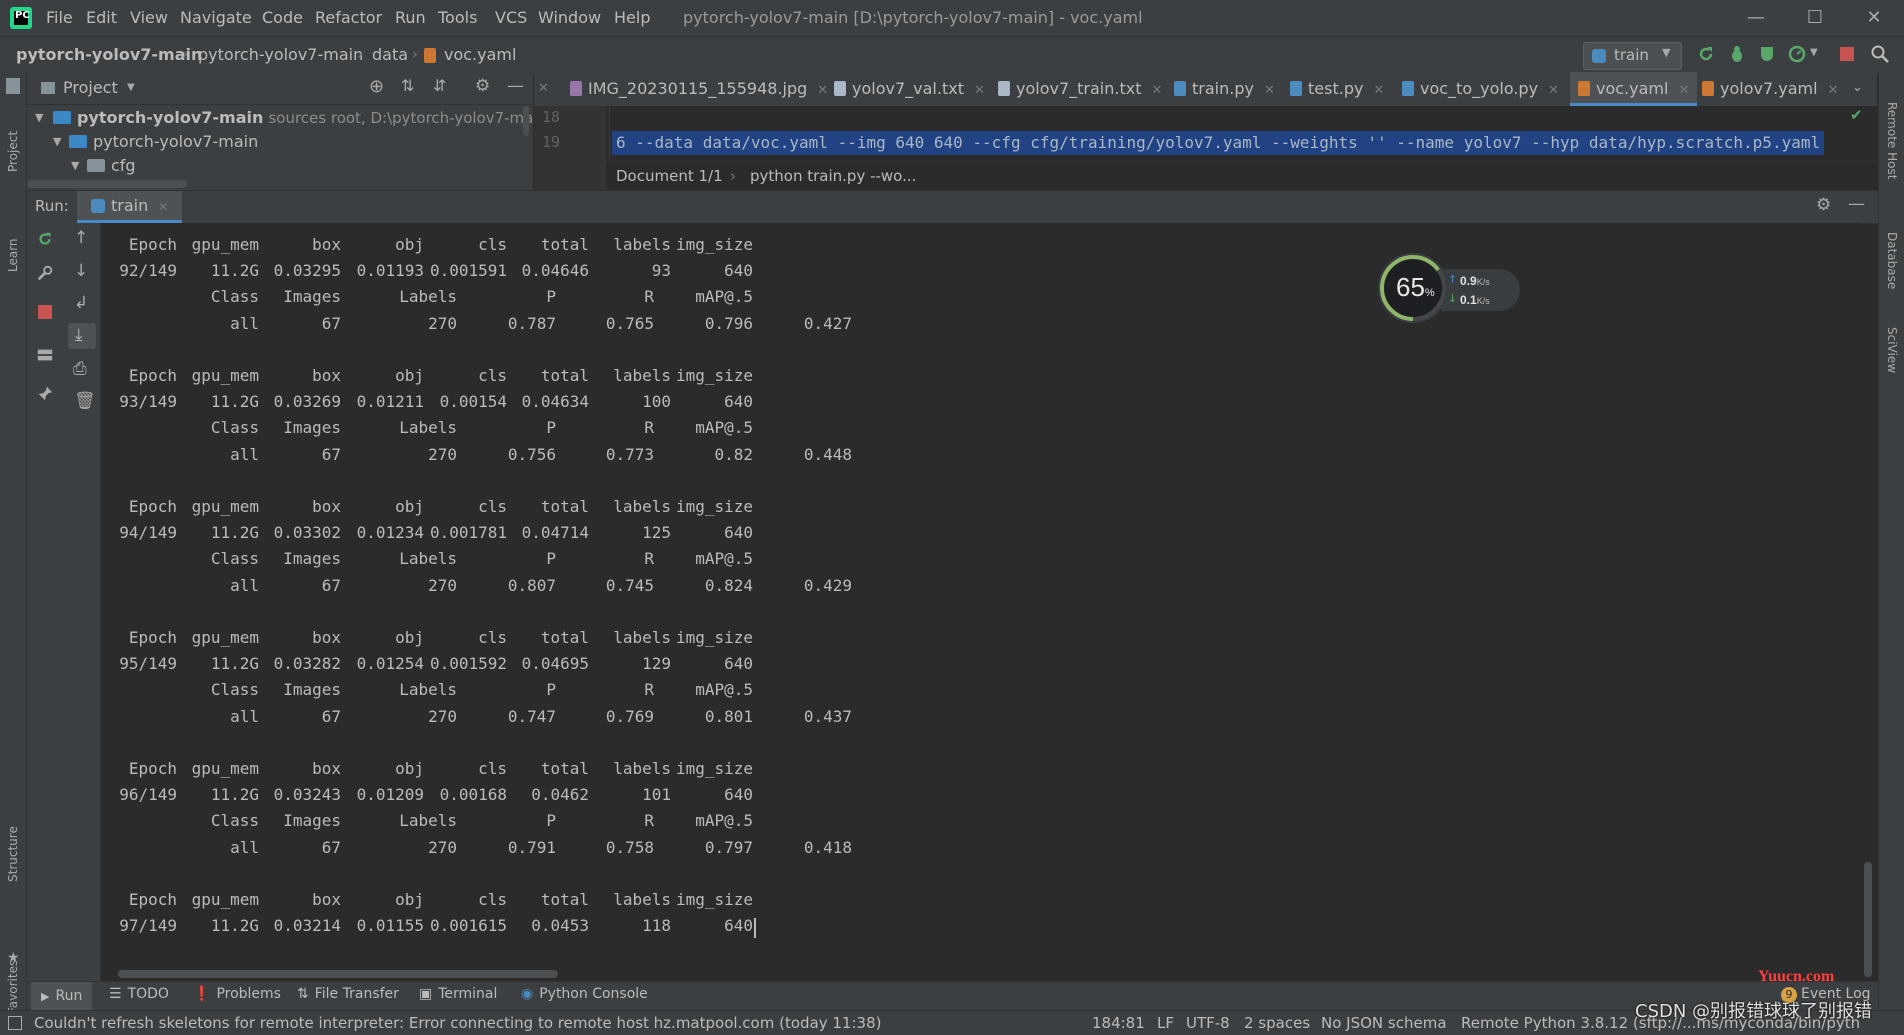 This screenshot has width=1904, height=1035. I want to click on favorites-tool-tab: Favorites, so click(13, 987).